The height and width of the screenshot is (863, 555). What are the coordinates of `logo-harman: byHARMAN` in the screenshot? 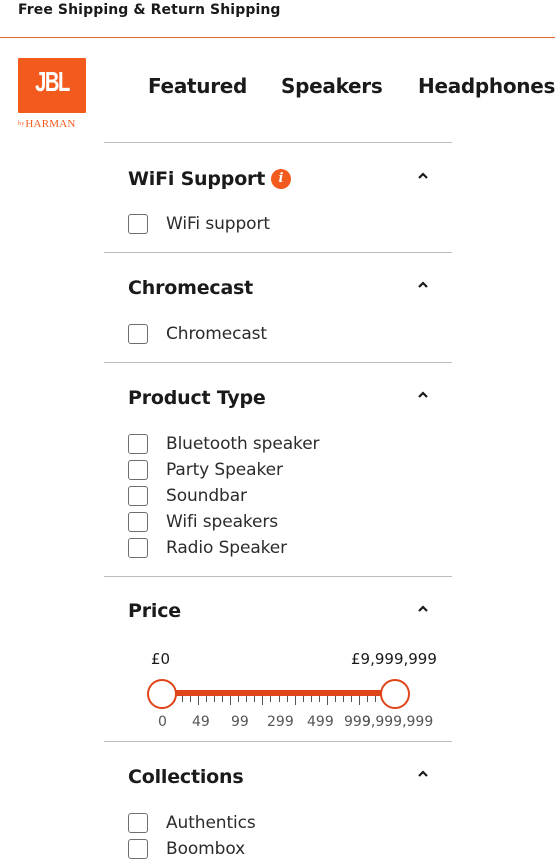 It's located at (47, 124).